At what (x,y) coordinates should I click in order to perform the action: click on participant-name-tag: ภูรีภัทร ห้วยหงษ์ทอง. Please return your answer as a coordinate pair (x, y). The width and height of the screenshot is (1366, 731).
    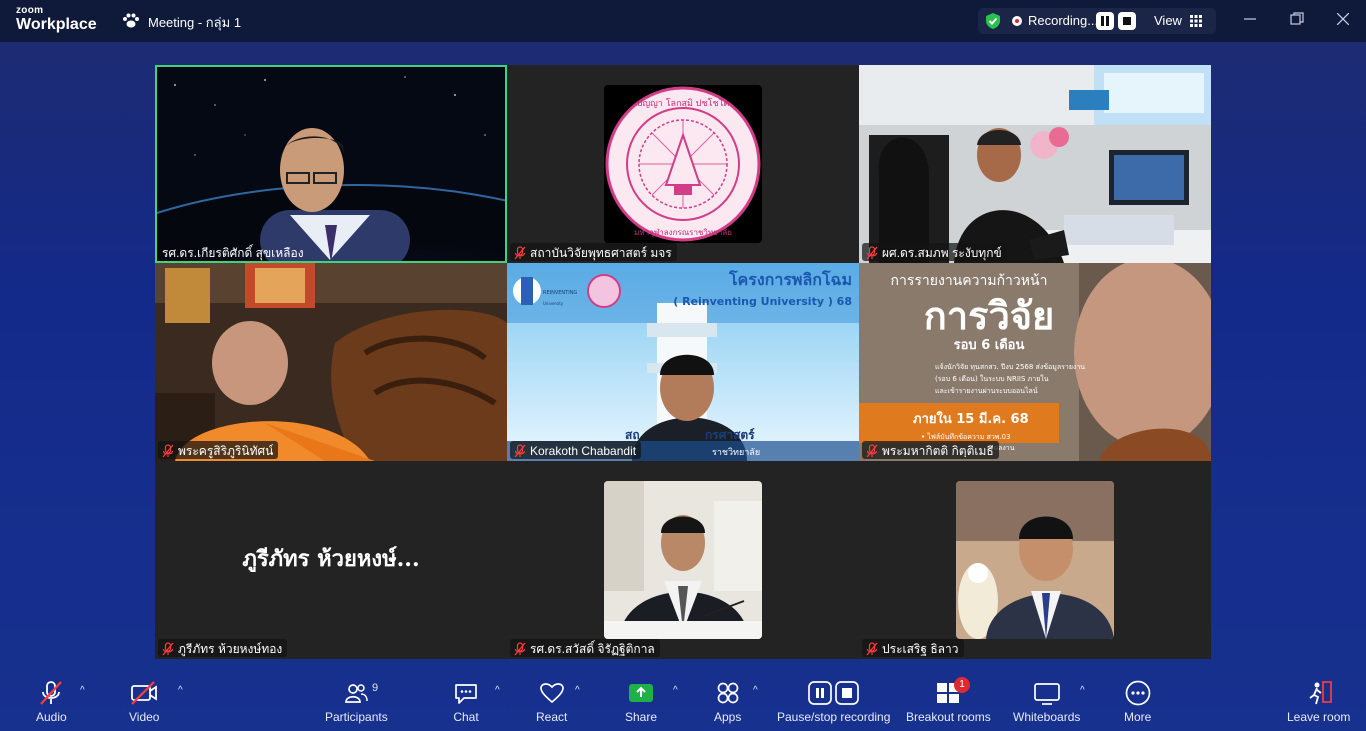
    Looking at the image, I should click on (223, 648).